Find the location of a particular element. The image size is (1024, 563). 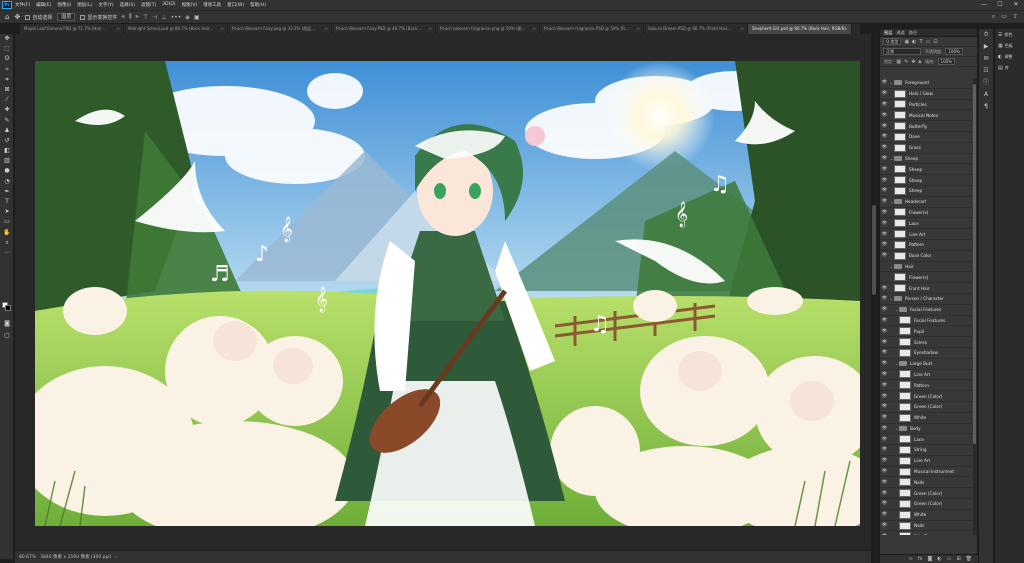

video-icon: ▣ is located at coordinates (197, 17).